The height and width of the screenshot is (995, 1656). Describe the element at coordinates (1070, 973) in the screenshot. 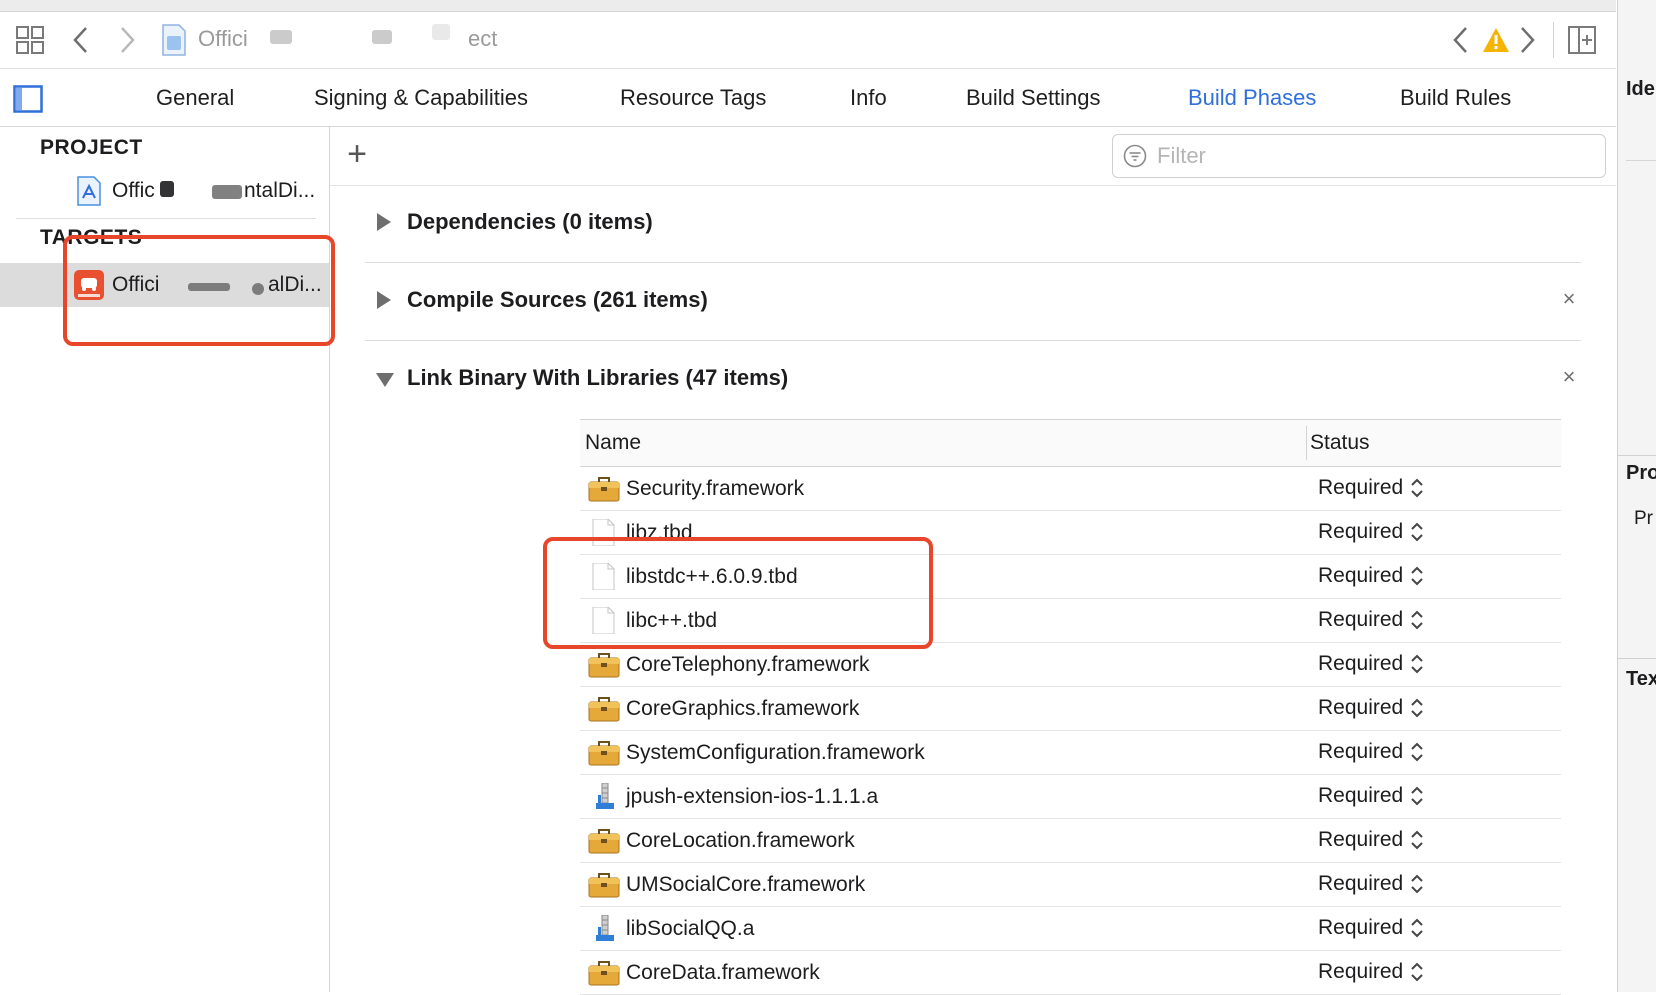

I see `table-row: CoreData.framework Required` at that location.